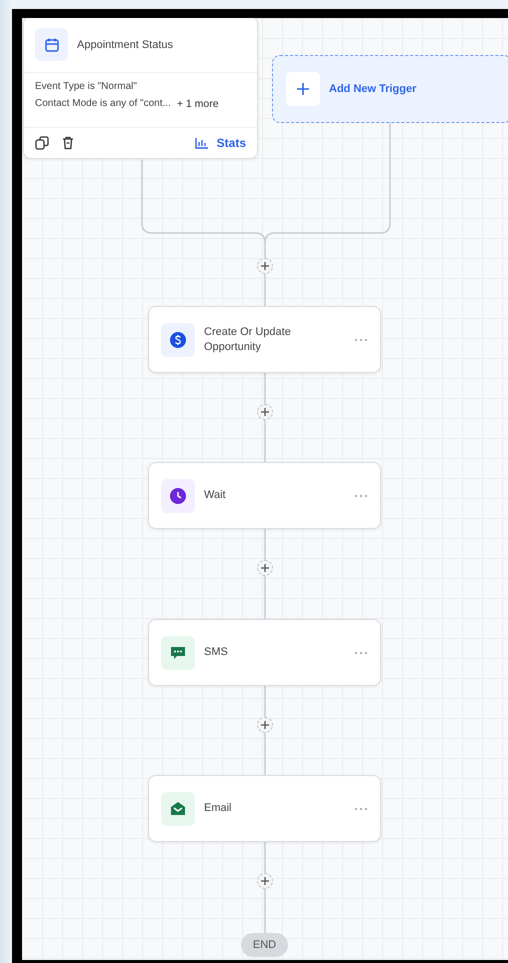 The width and height of the screenshot is (508, 963). Describe the element at coordinates (248, 339) in the screenshot. I see `action-title: Create Or Update Opportunity` at that location.